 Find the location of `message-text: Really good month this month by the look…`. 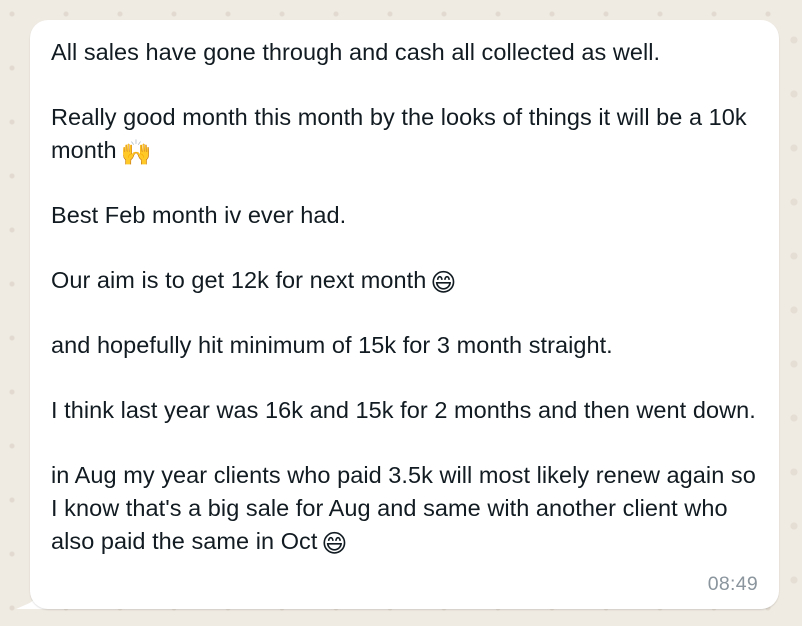

message-text: Really good month this month by the look… is located at coordinates (399, 133).